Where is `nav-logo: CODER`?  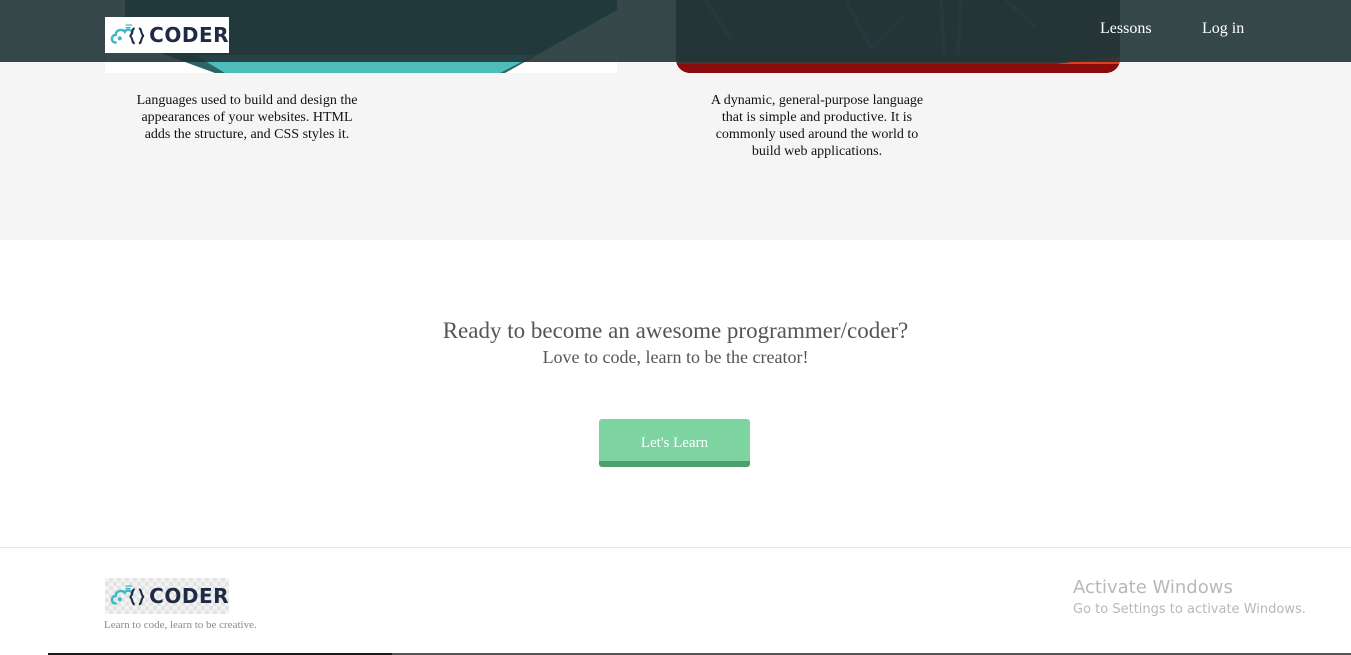 nav-logo: CODER is located at coordinates (167, 35).